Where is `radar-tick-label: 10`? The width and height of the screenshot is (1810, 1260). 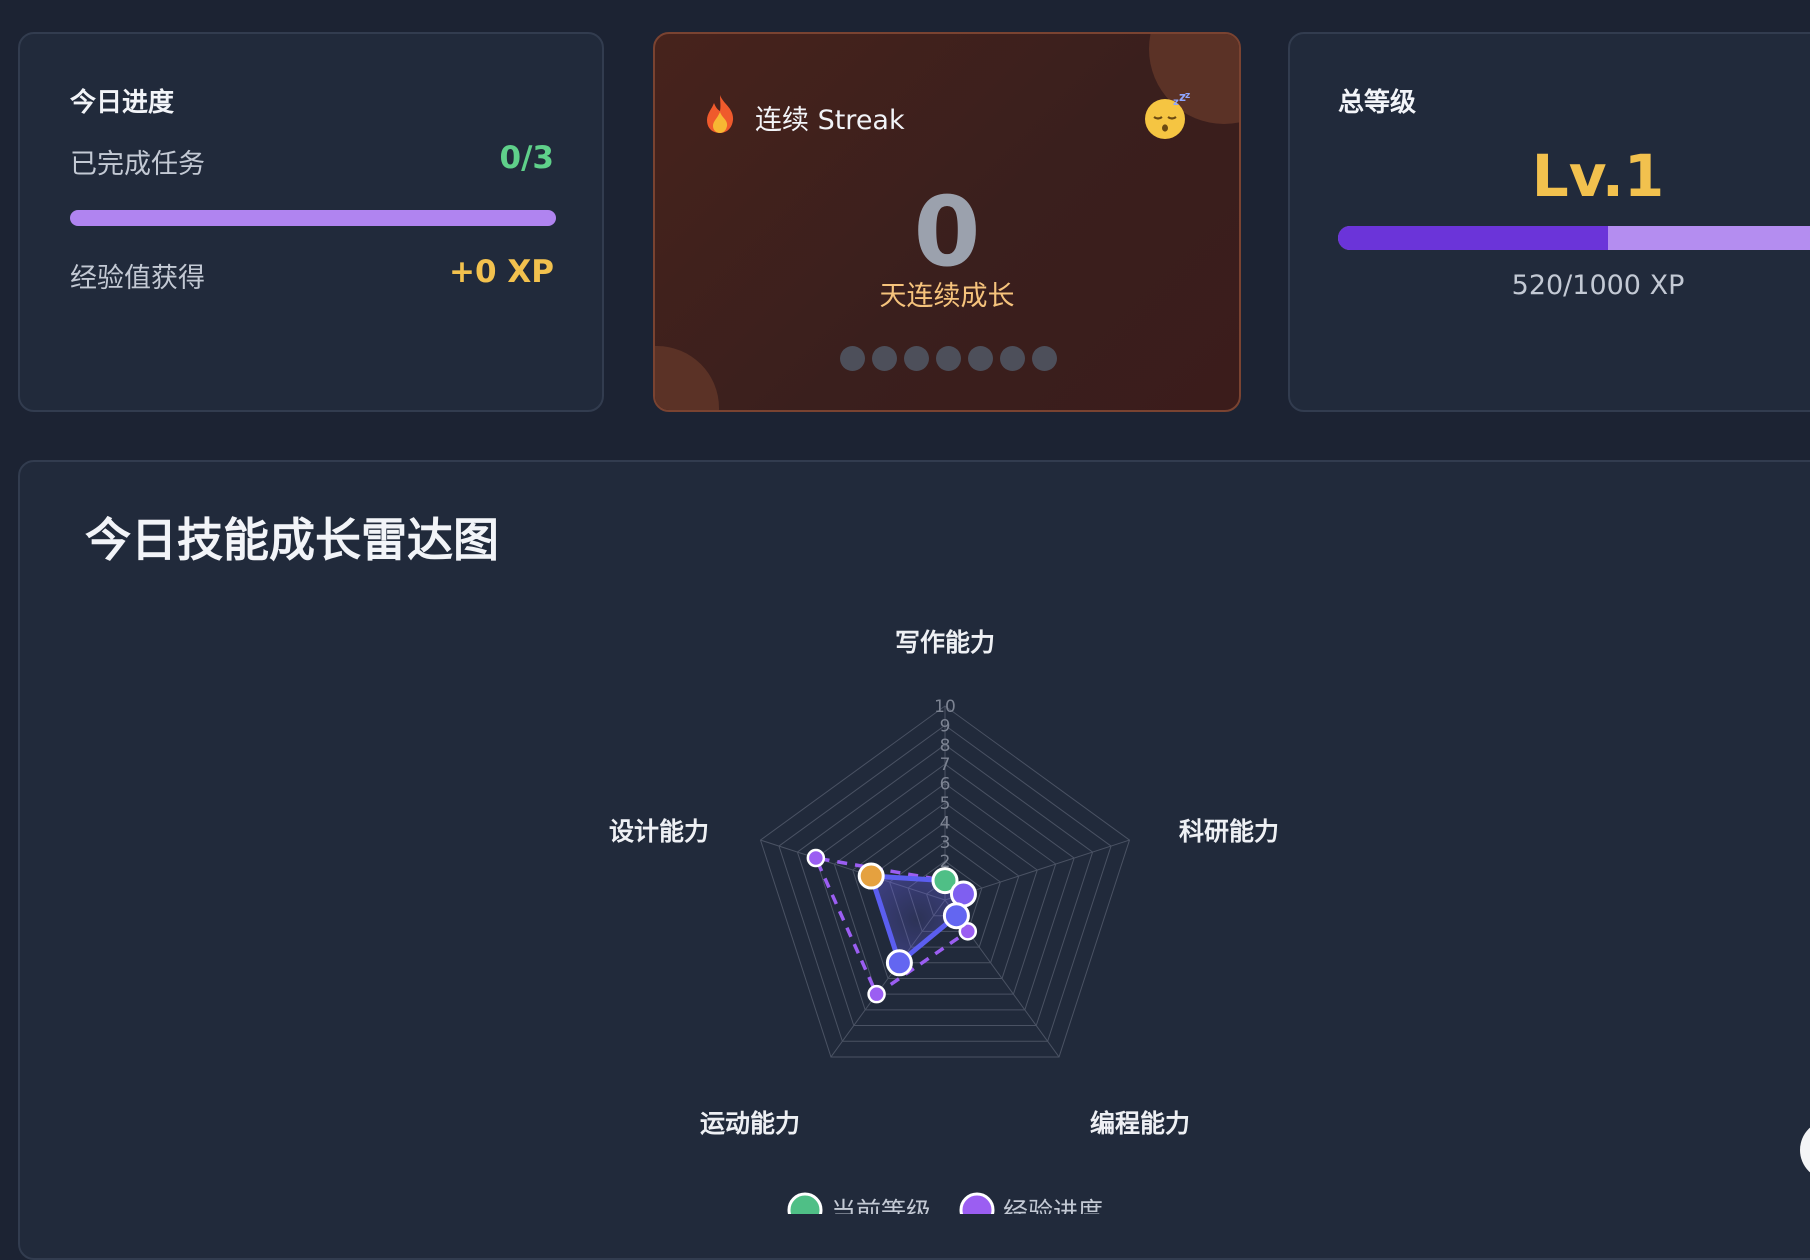 radar-tick-label: 10 is located at coordinates (945, 707).